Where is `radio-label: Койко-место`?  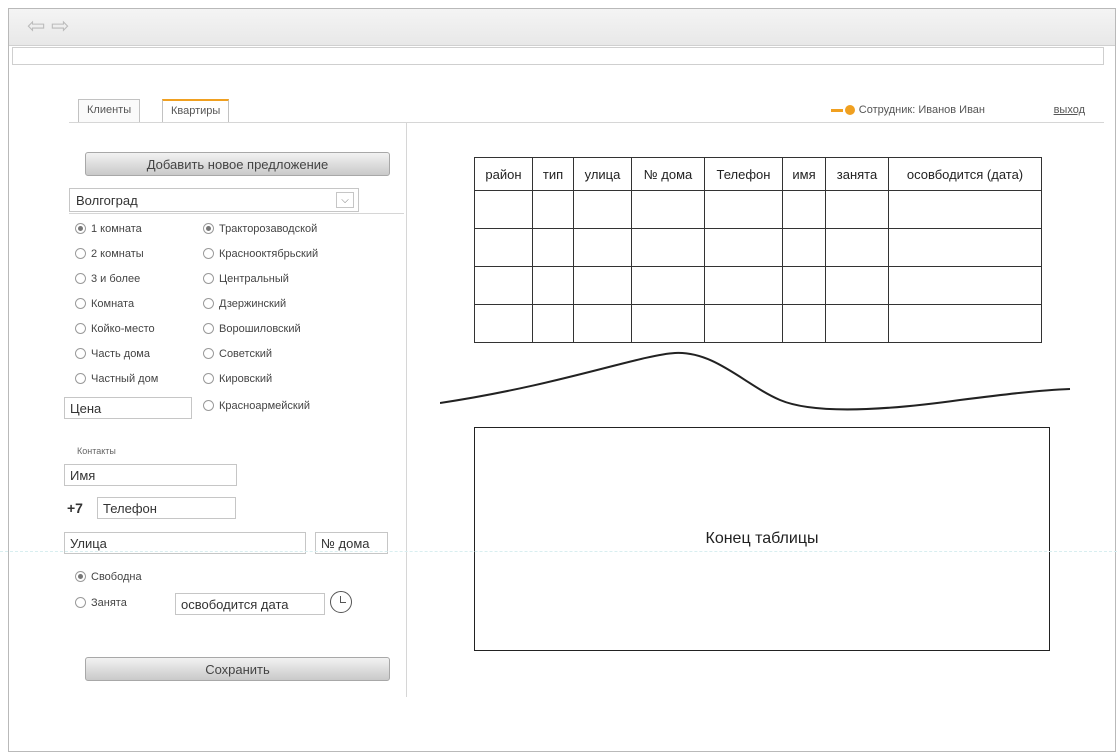 radio-label: Койко-место is located at coordinates (123, 329).